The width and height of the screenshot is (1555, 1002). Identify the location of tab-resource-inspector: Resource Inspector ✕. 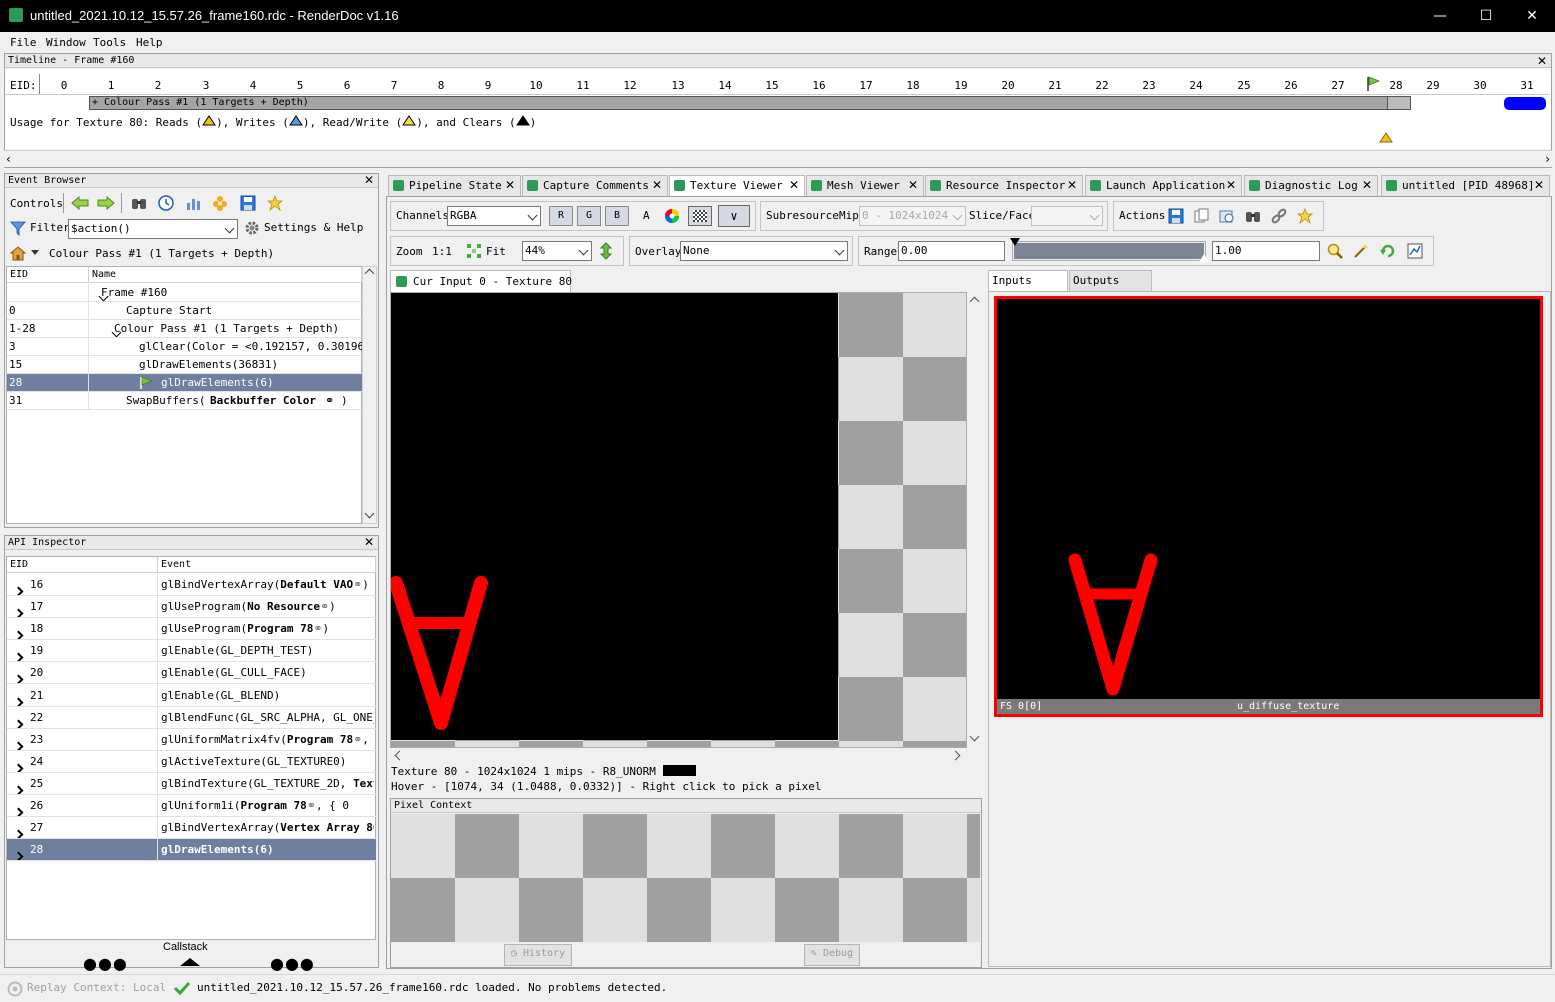
(1004, 185).